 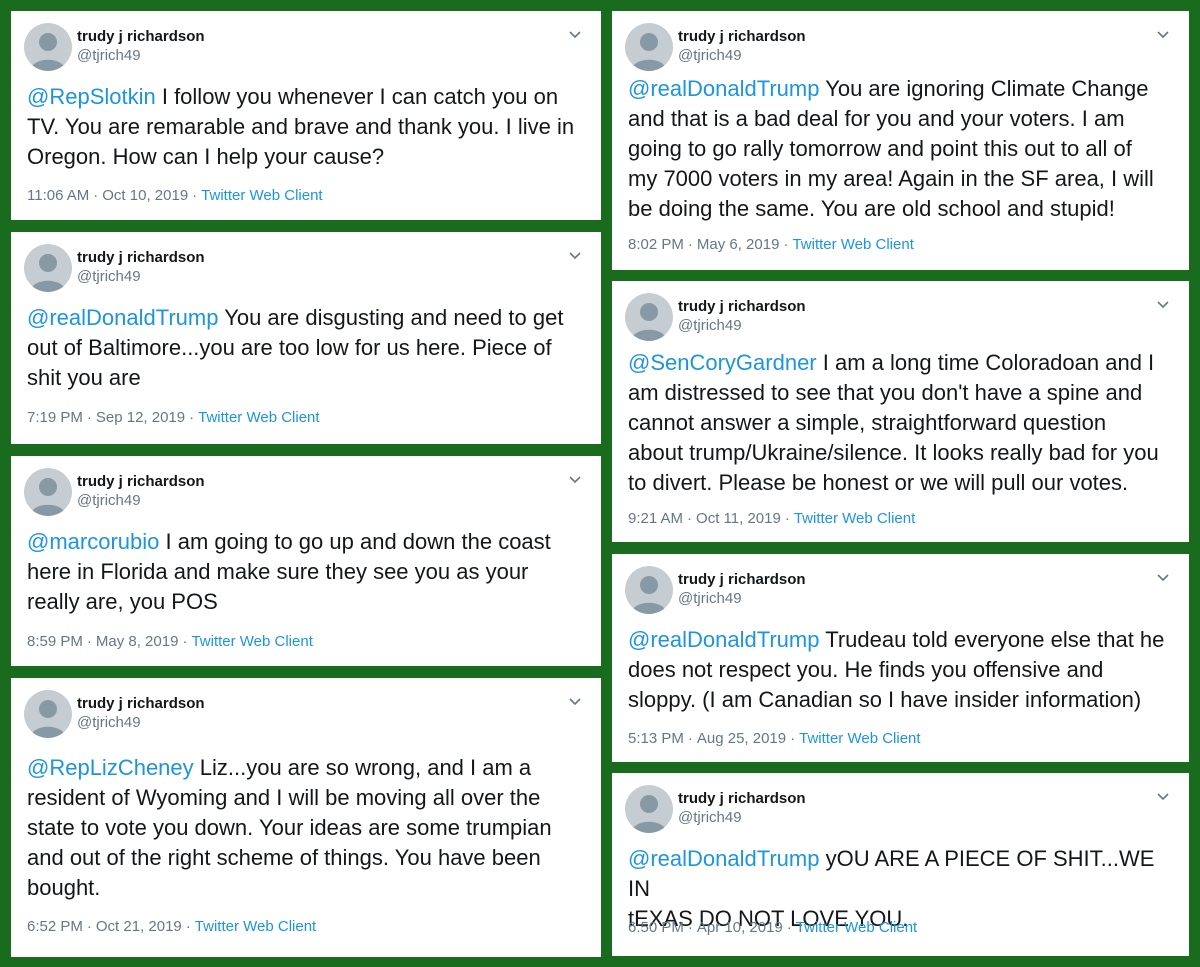 What do you see at coordinates (741, 738) in the screenshot?
I see `tweet-date: Aug 25, 2019` at bounding box center [741, 738].